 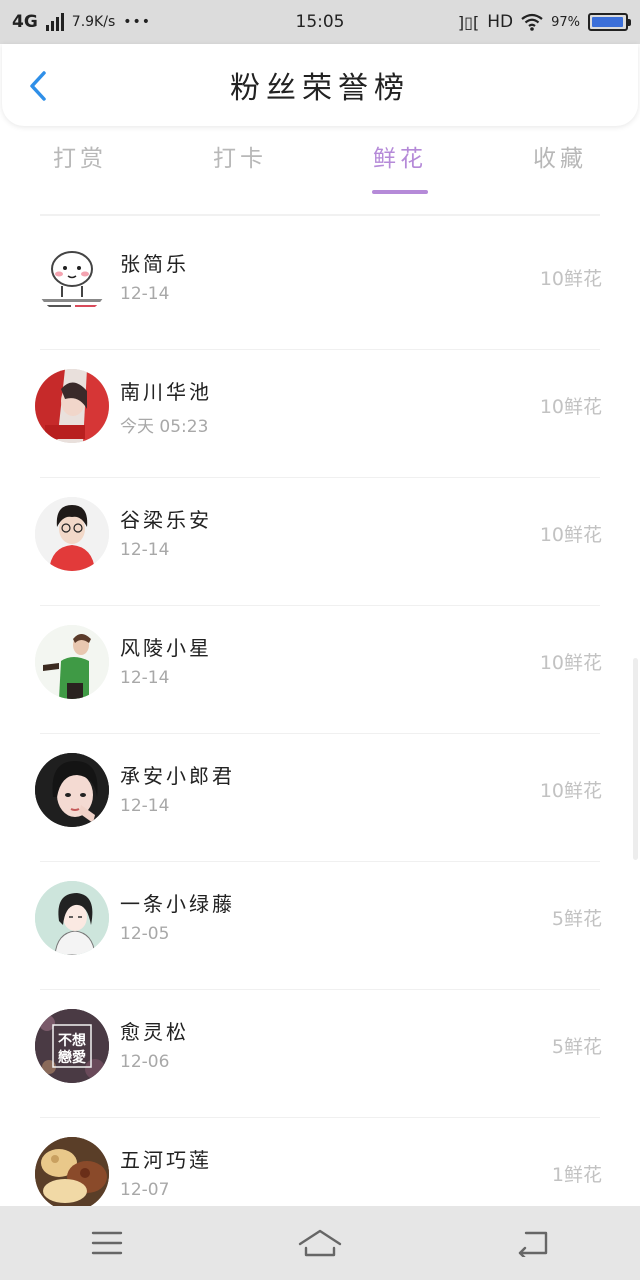 What do you see at coordinates (320, 926) in the screenshot?
I see `list-item: 一条小绿藤 12-05 5鲜花` at bounding box center [320, 926].